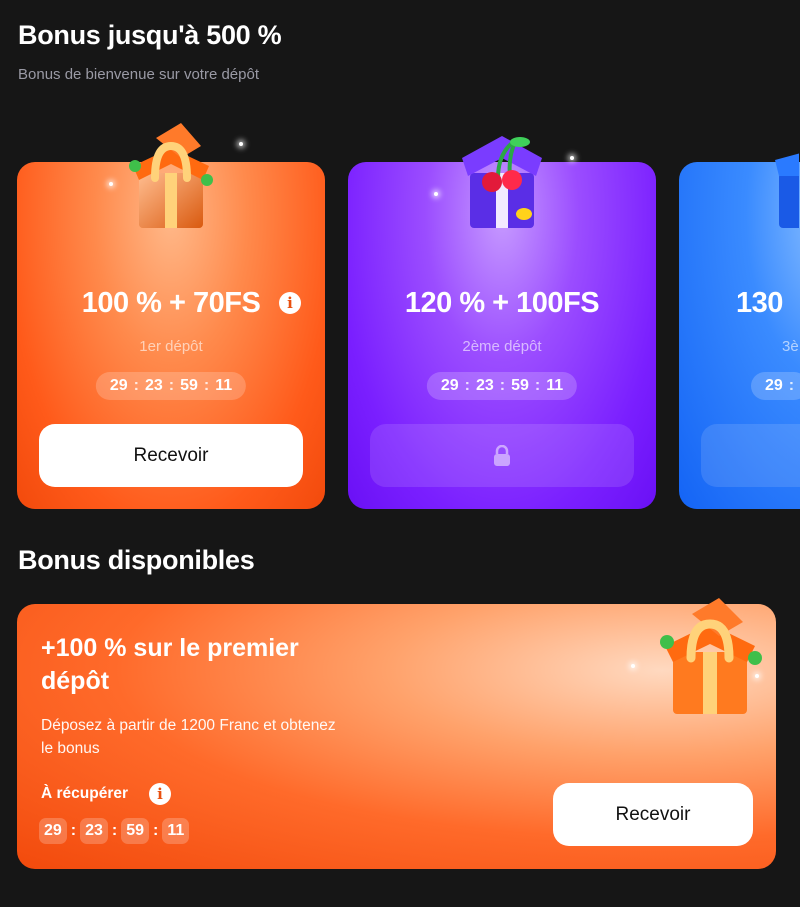  I want to click on lock-icon, so click(502, 455).